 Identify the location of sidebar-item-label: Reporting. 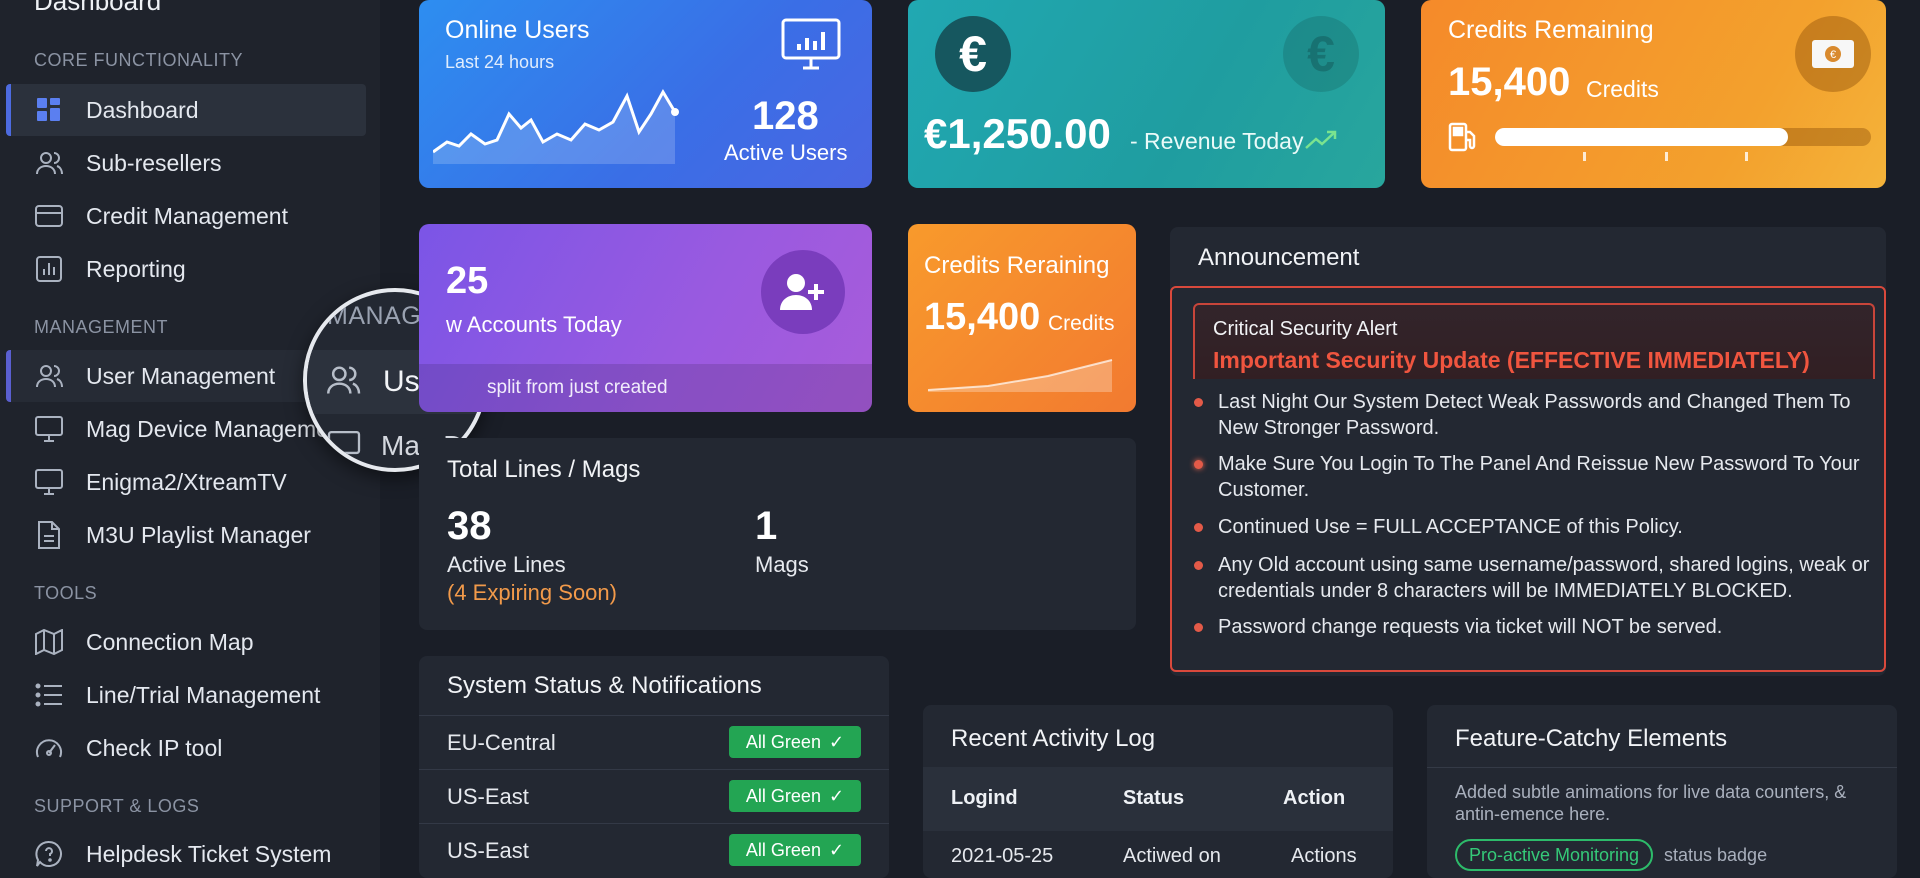
(136, 268).